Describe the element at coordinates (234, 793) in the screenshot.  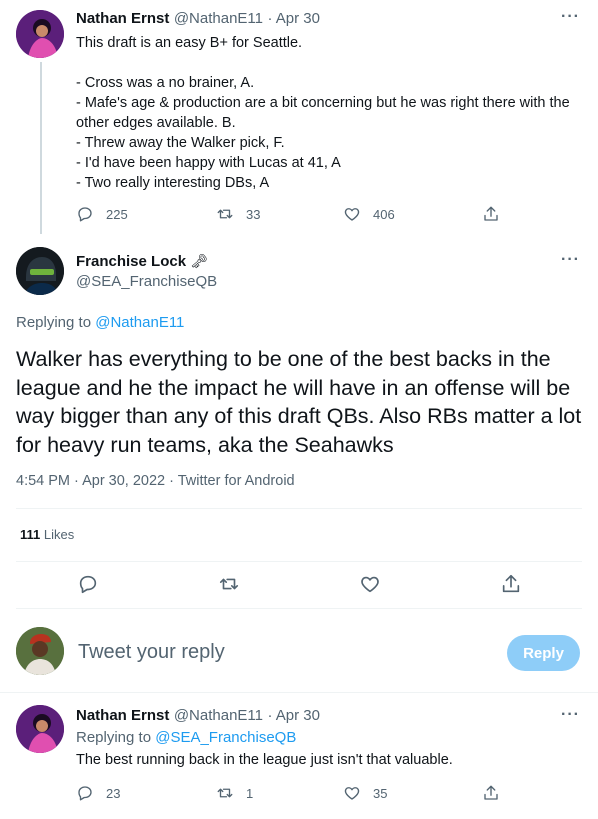
I see `retweet-action: 1` at that location.